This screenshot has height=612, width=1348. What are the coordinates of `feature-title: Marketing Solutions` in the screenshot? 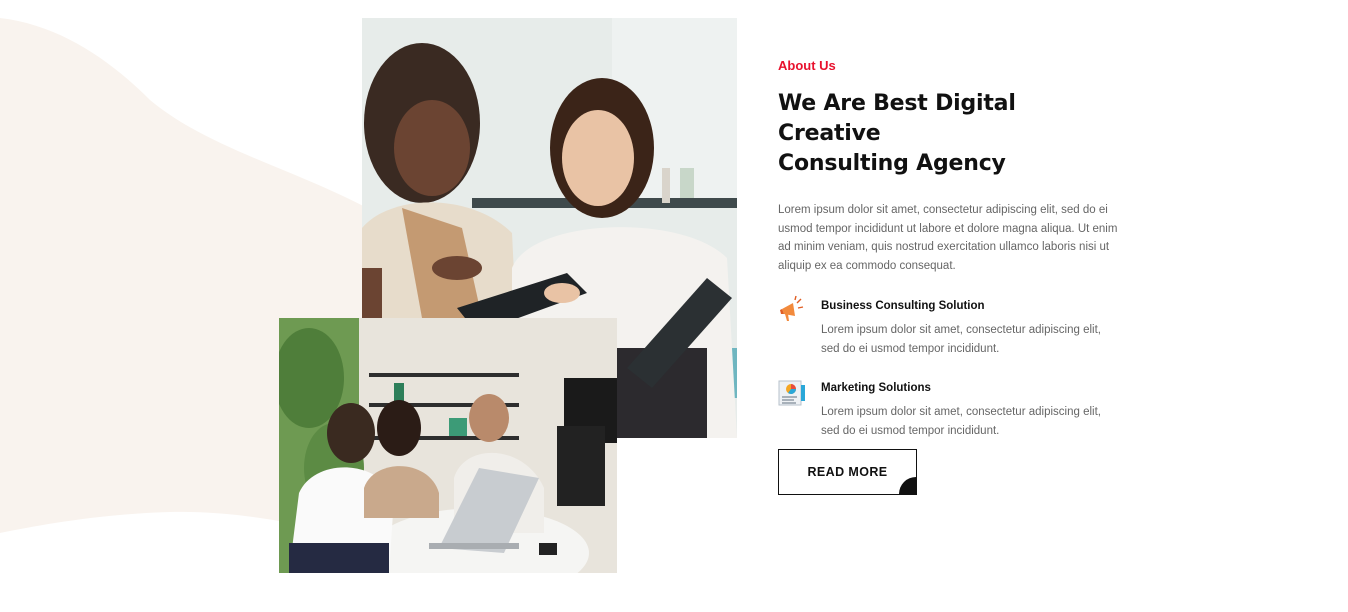 It's located at (876, 388).